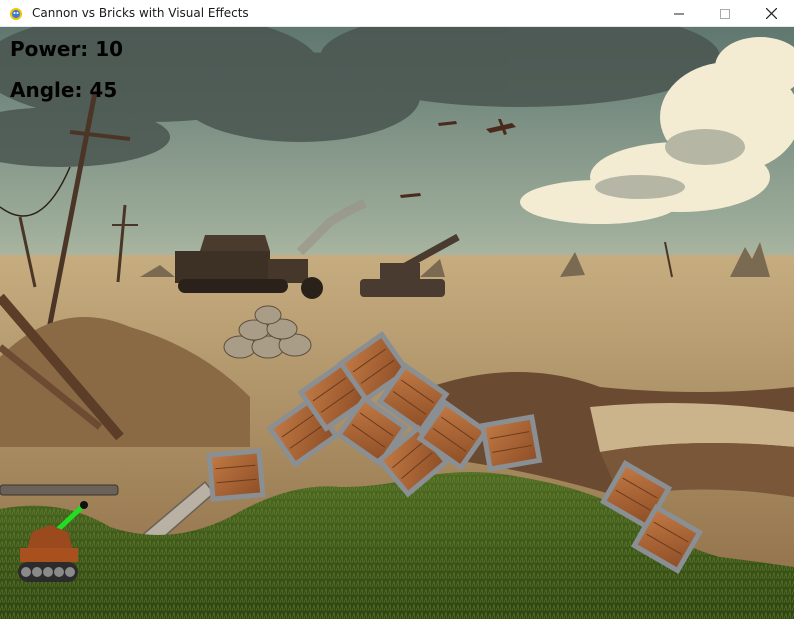  Describe the element at coordinates (16, 14) in the screenshot. I see `pygame-snake-icon` at that location.